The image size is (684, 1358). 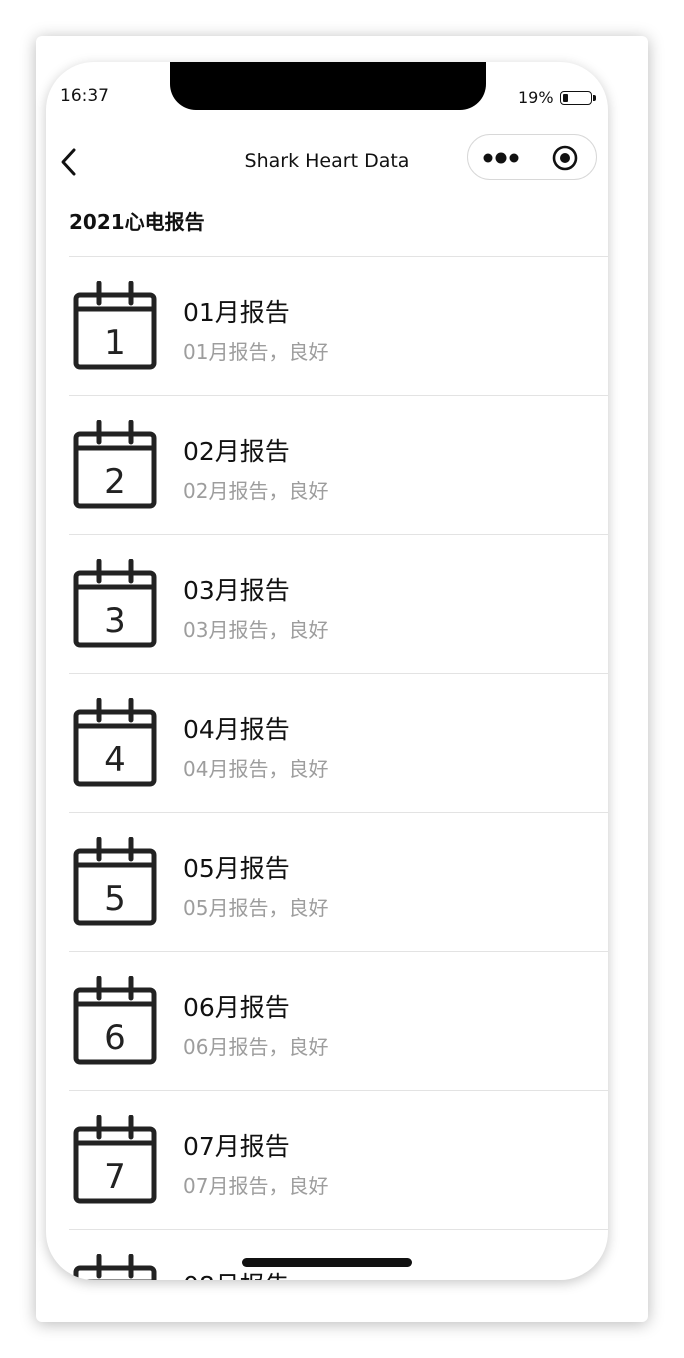 I want to click on calendar-day-number: 1, so click(x=115, y=343).